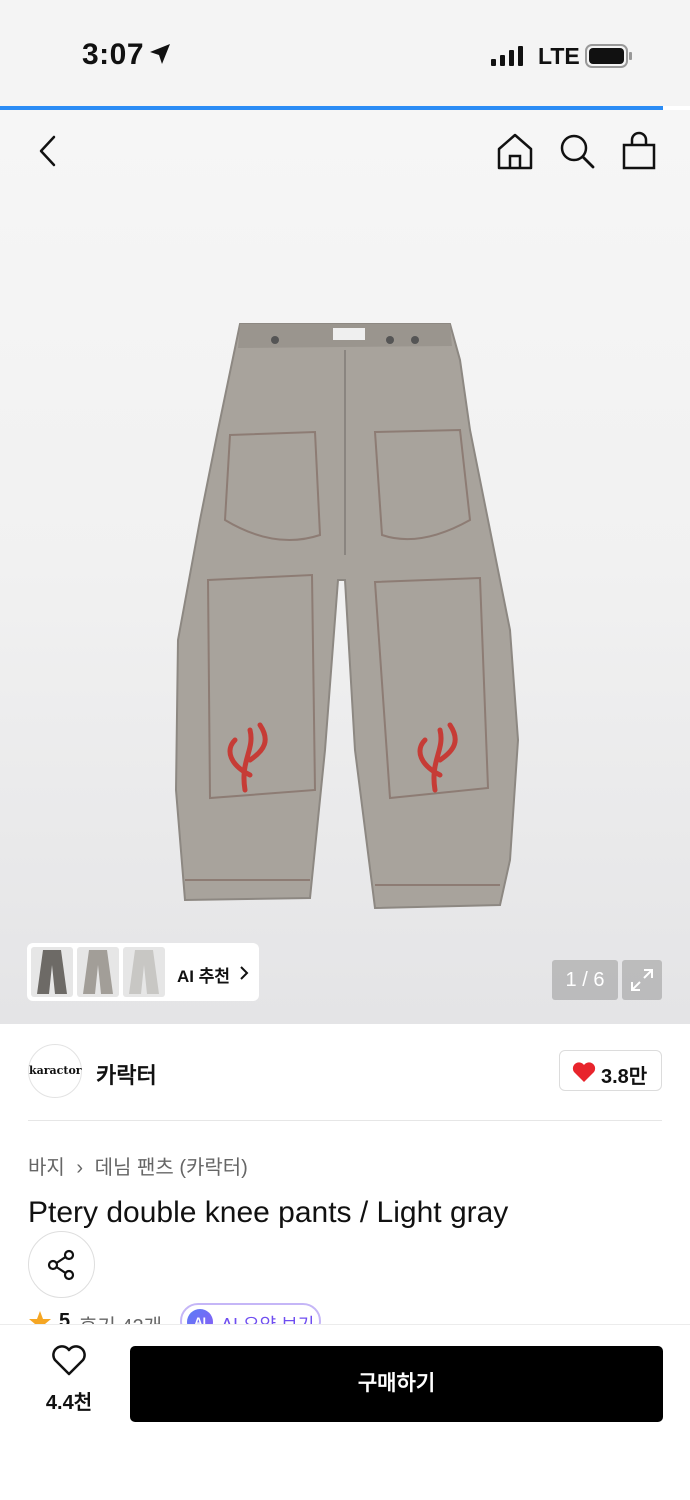  I want to click on home-icon, so click(515, 151).